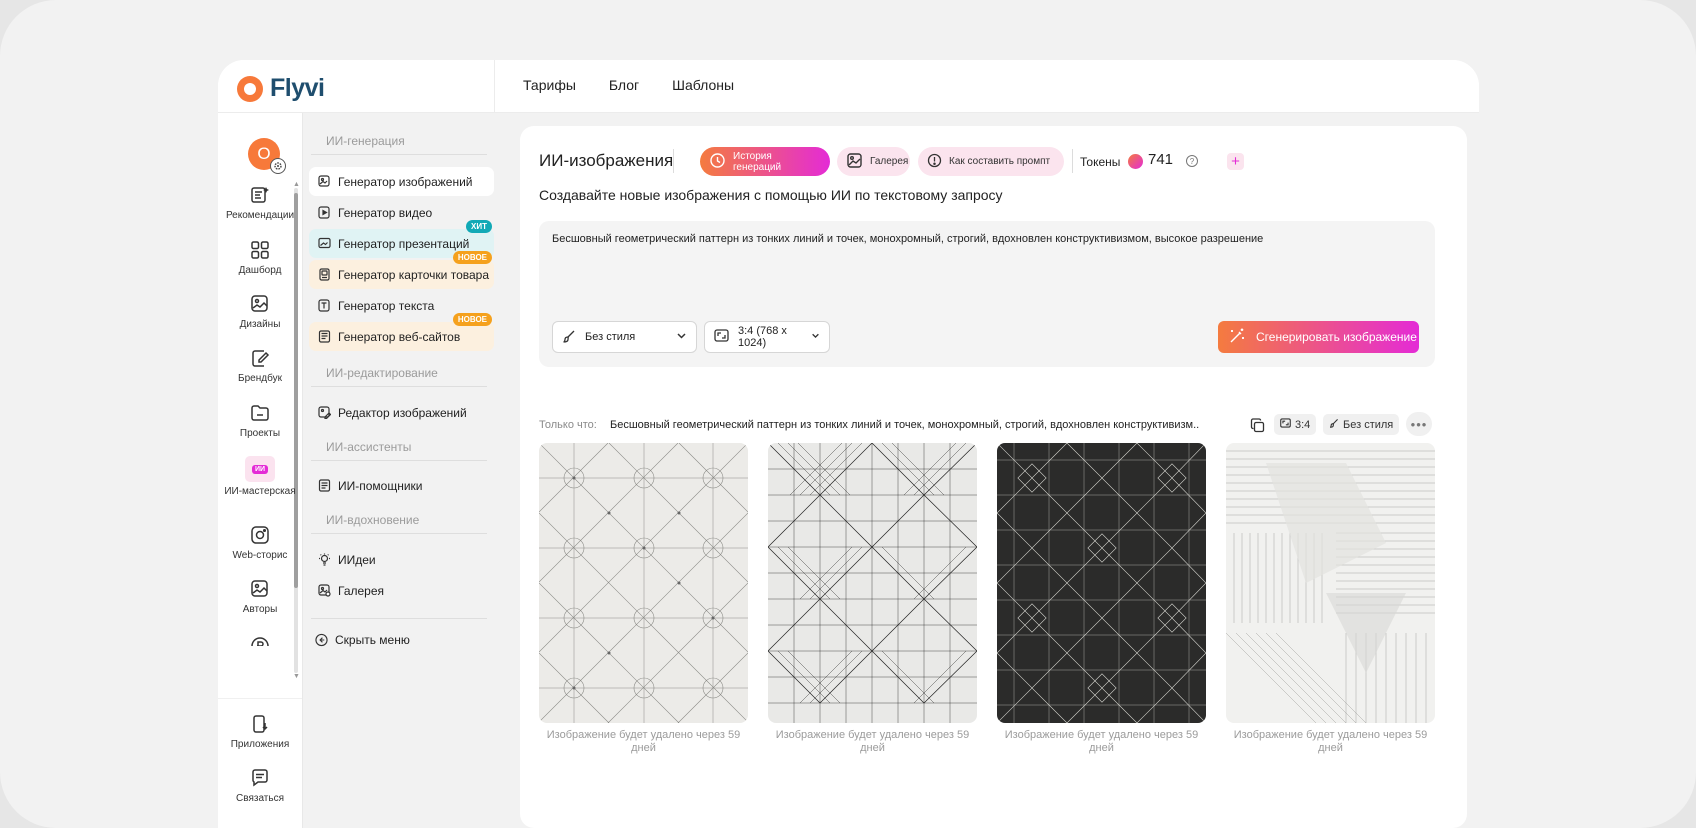 Image resolution: width=1696 pixels, height=828 pixels. Describe the element at coordinates (1419, 424) in the screenshot. I see `more-options-button: •••` at that location.